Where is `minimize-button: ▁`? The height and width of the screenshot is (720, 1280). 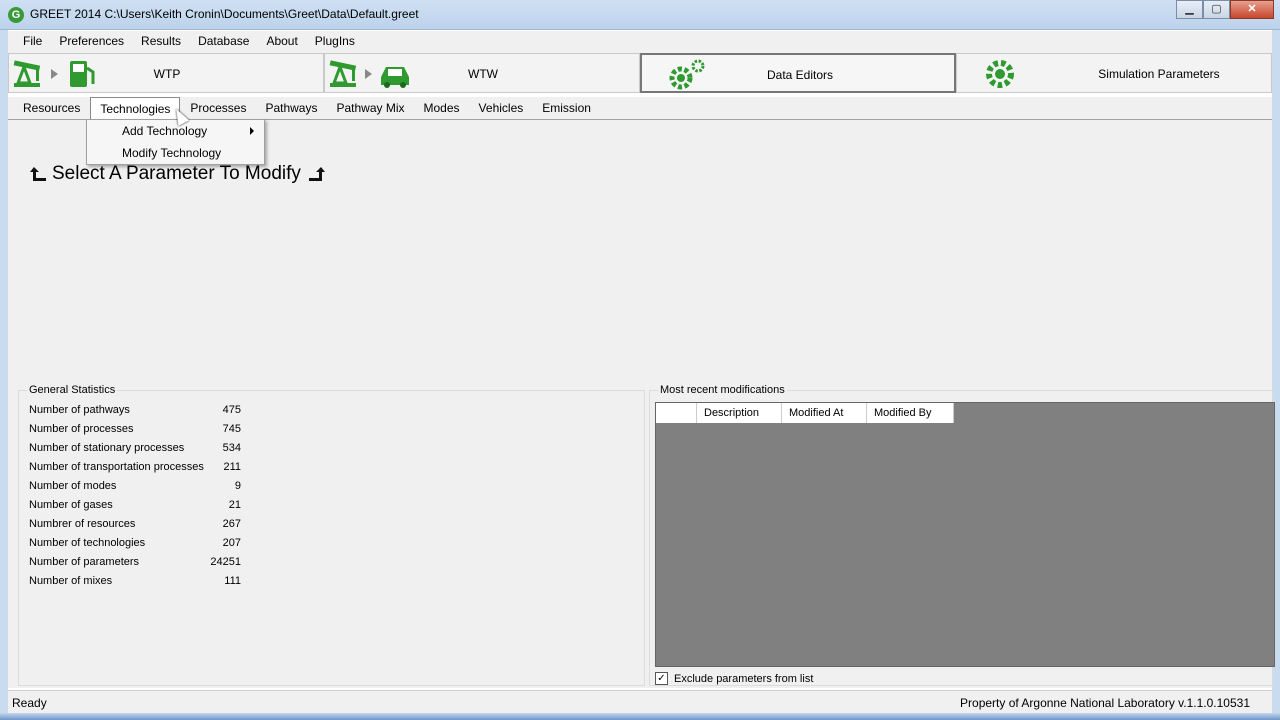 minimize-button: ▁ is located at coordinates (1189, 9).